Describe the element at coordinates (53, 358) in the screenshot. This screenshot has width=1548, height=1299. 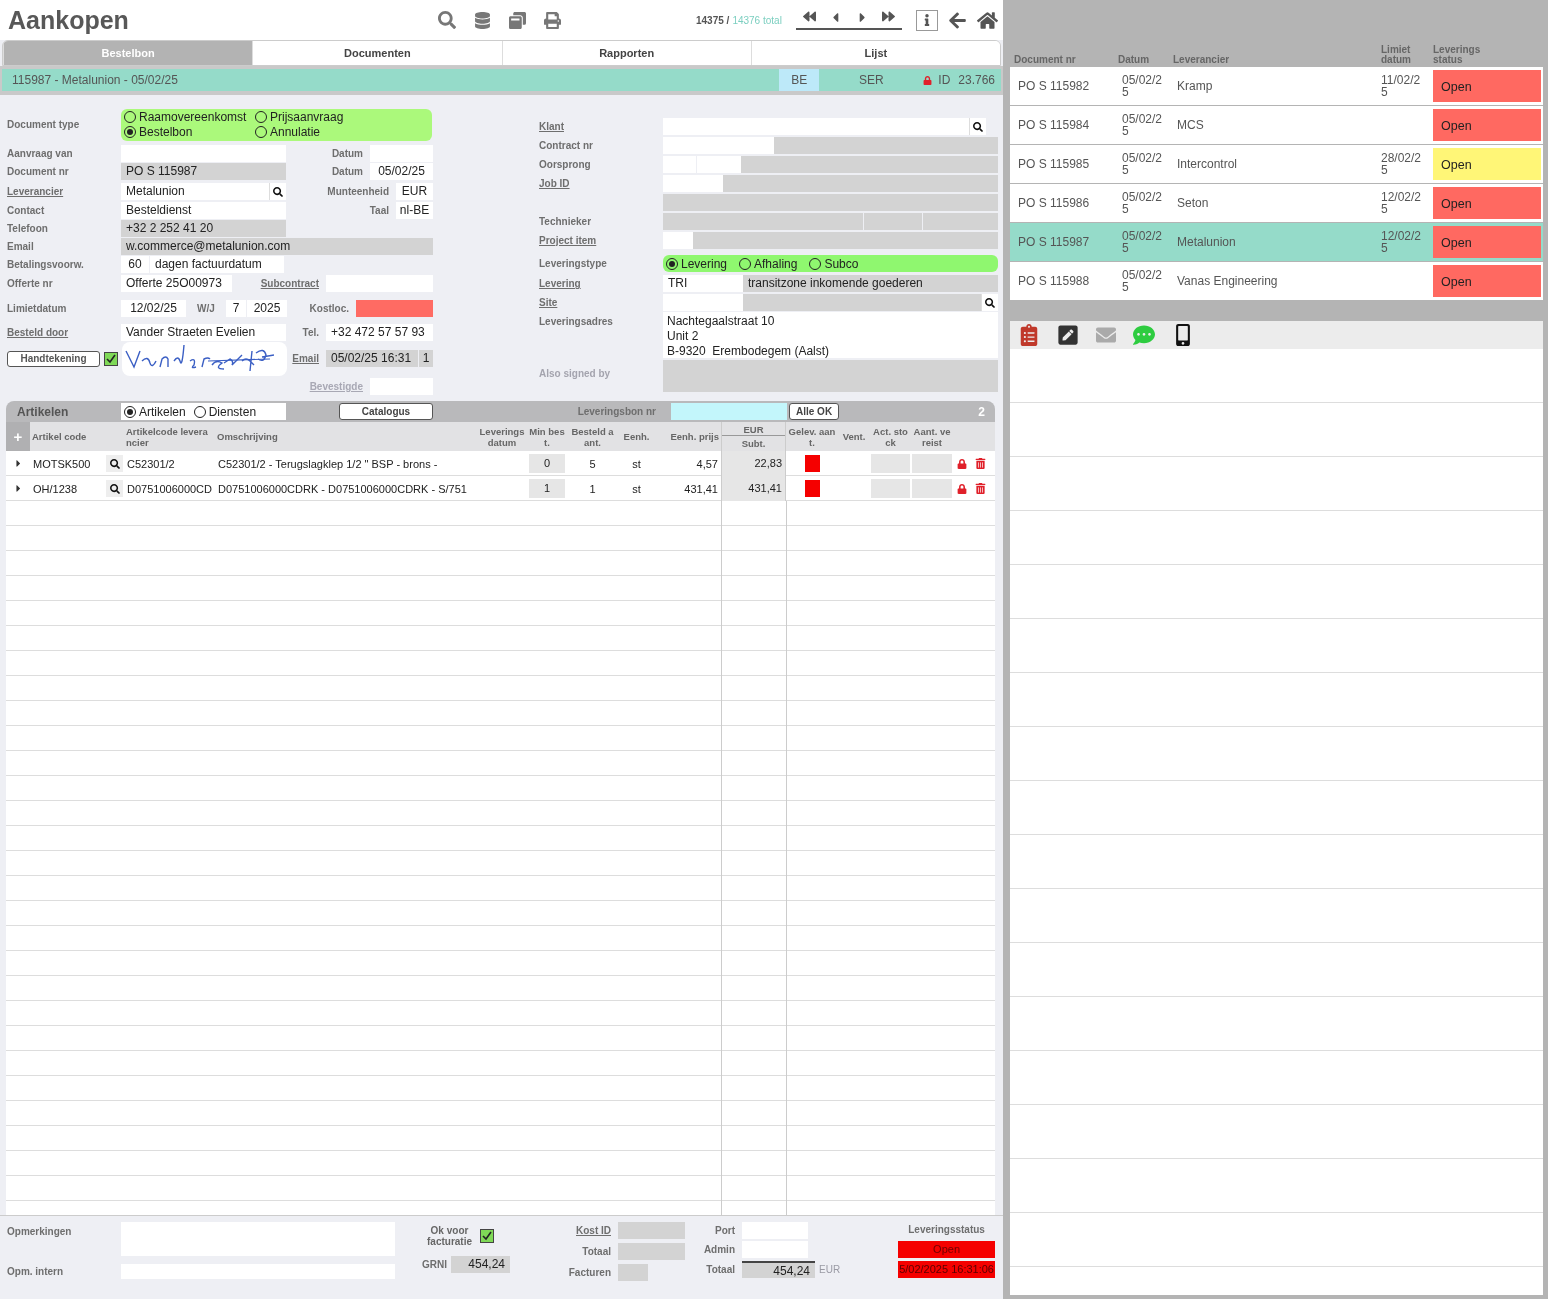
I see `signature-button: Handtekening` at that location.